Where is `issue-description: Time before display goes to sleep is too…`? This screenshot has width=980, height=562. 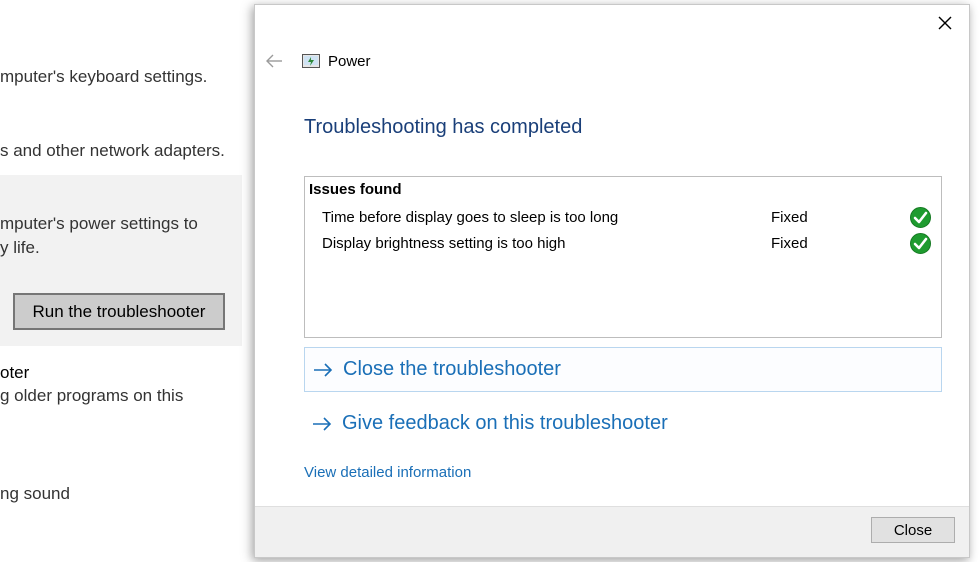
issue-description: Time before display goes to sleep is too… is located at coordinates (470, 217).